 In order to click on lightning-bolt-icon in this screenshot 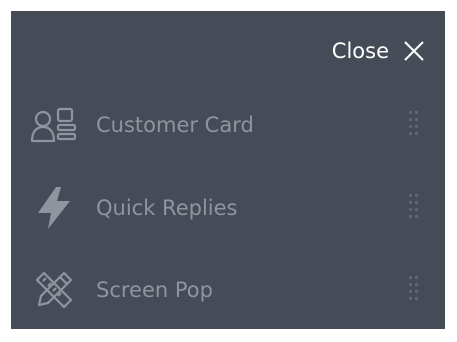, I will do `click(54, 208)`.